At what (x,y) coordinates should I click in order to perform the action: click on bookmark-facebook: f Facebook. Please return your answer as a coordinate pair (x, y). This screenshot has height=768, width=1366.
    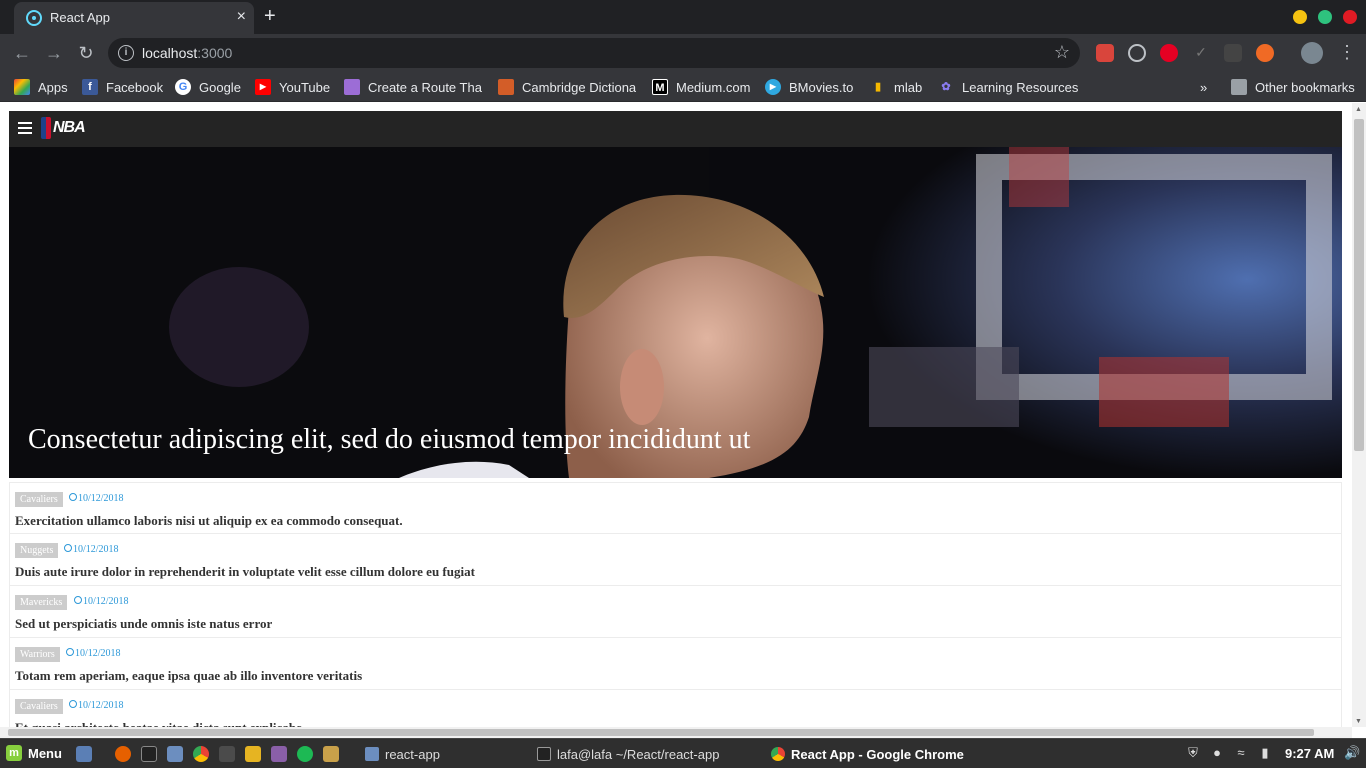
    Looking at the image, I should click on (122, 87).